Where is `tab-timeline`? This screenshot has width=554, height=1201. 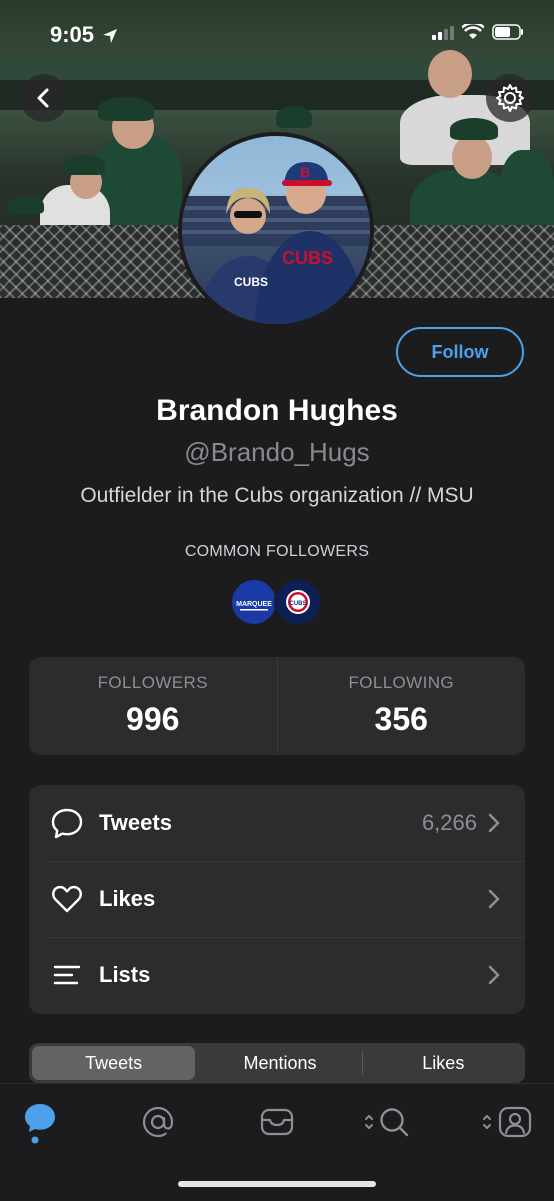 tab-timeline is located at coordinates (40, 1123).